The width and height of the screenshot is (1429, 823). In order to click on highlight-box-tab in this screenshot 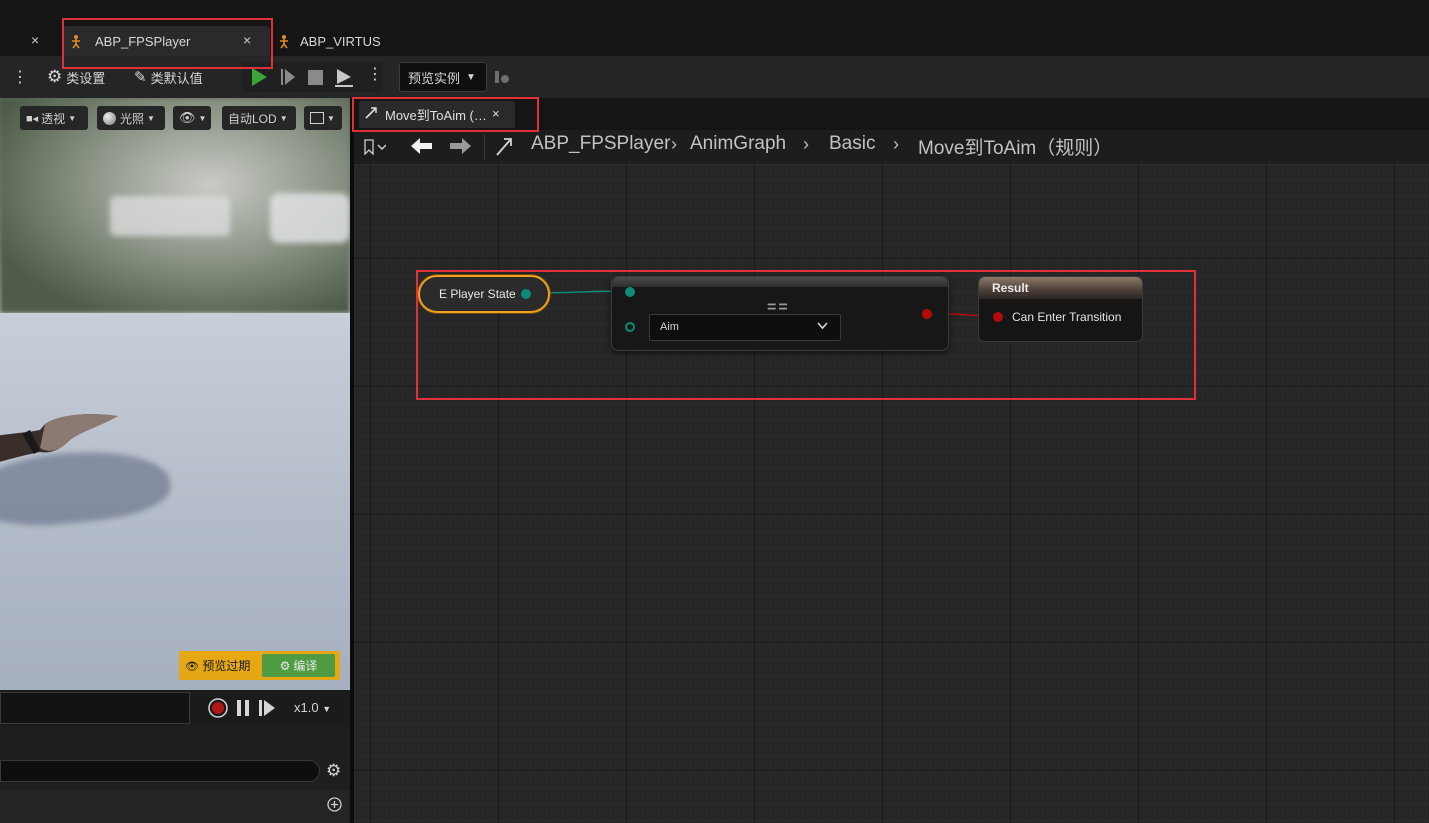, I will do `click(167, 43)`.